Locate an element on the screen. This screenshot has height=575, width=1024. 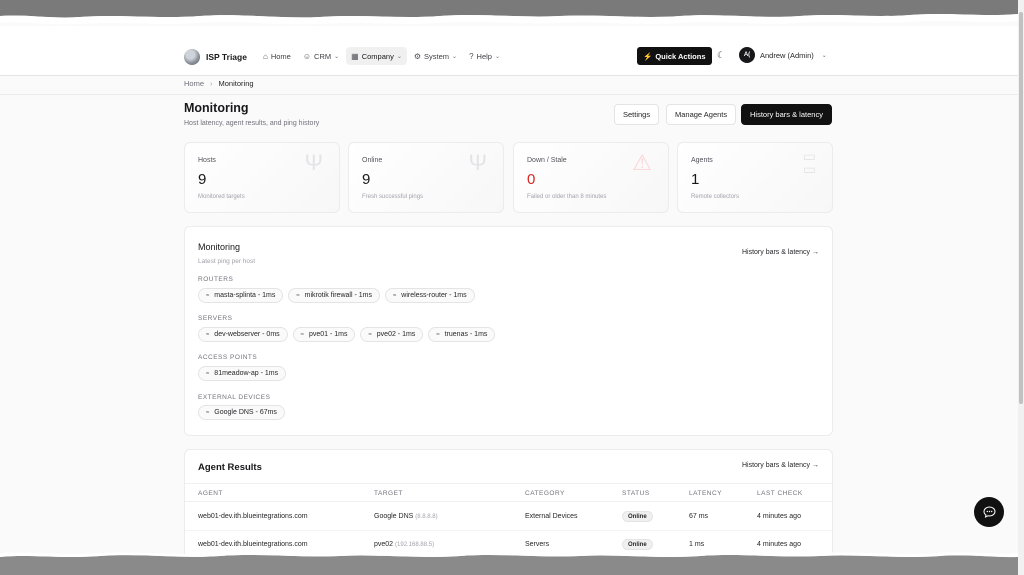
user-menu: A( Andrew (Admin) ⌄ is located at coordinates (783, 55).